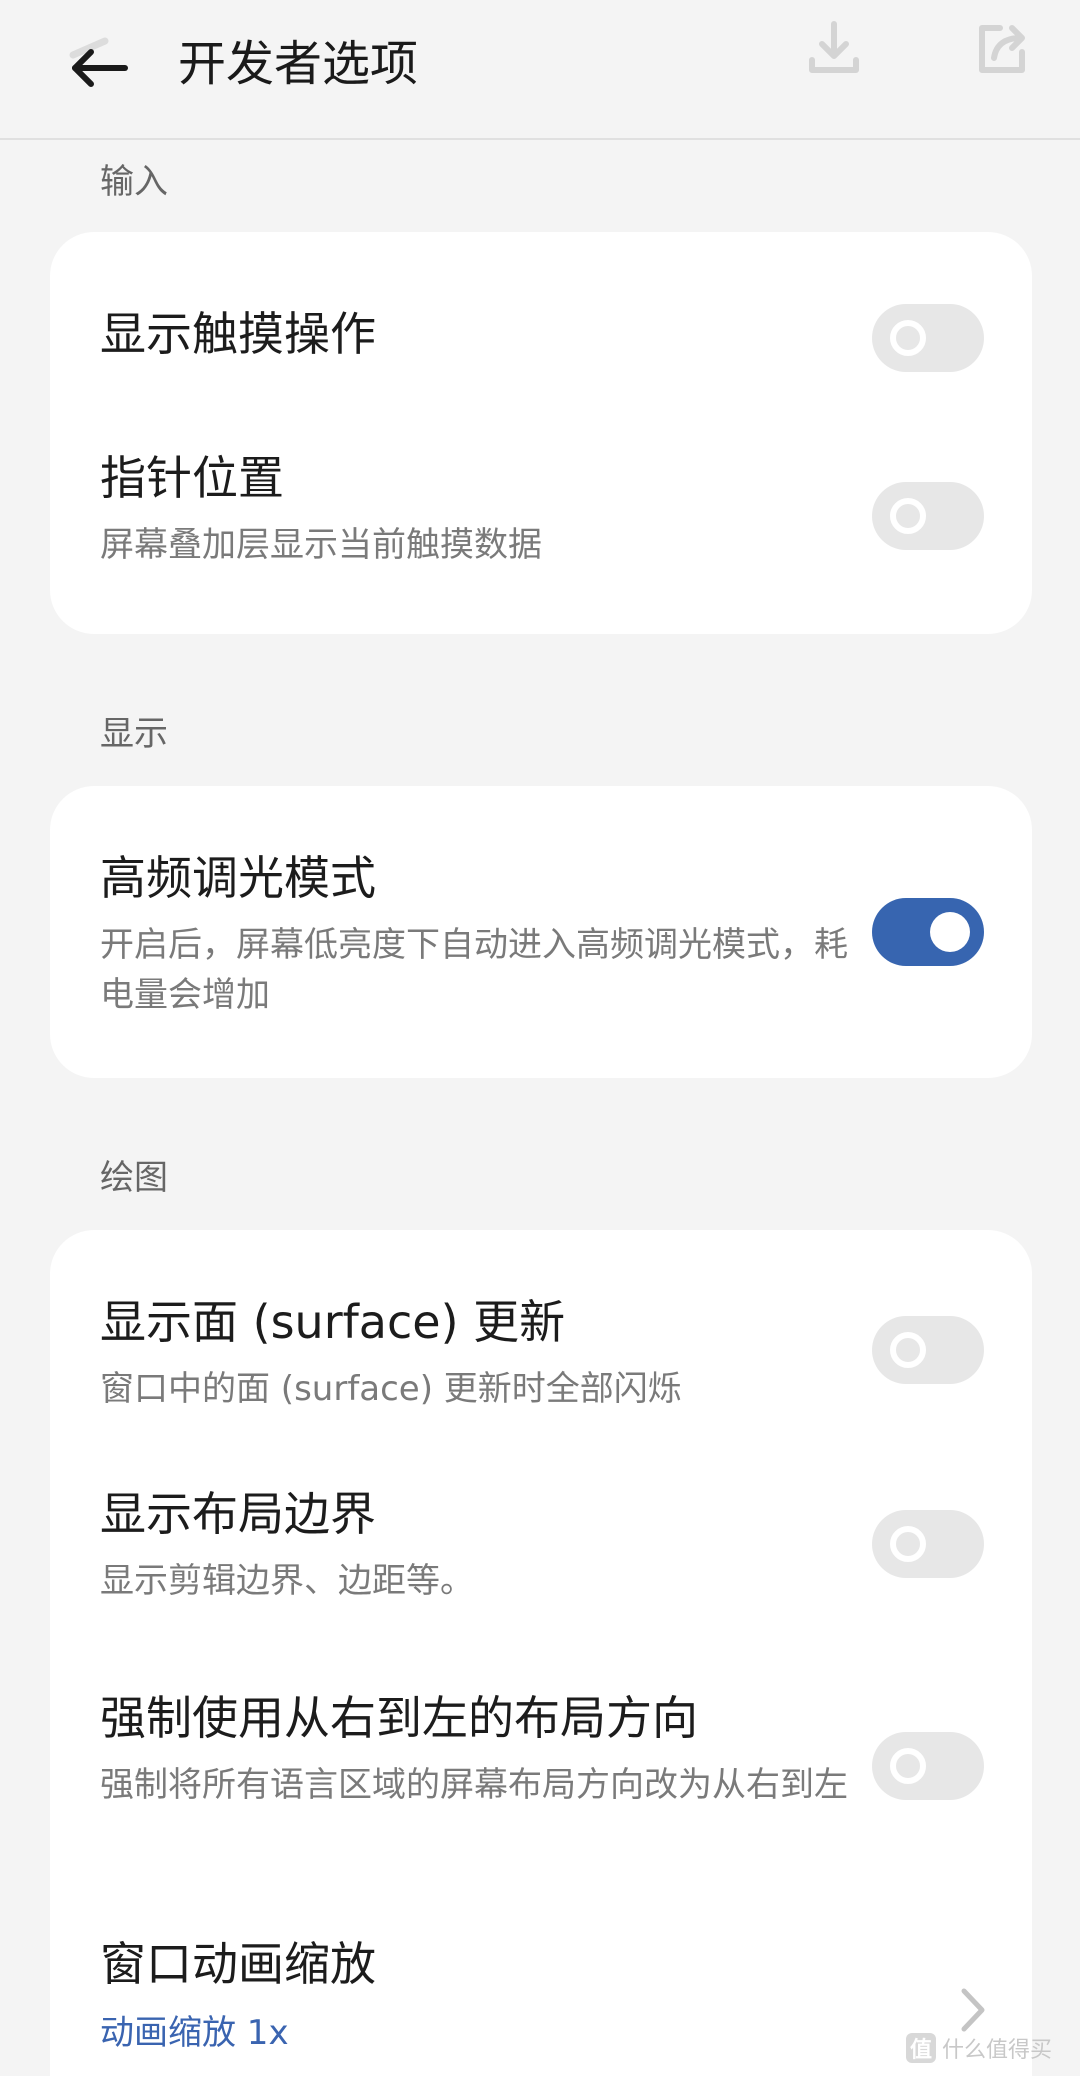 This screenshot has width=1080, height=2076. What do you see at coordinates (474, 970) in the screenshot?
I see `high-freq-dimming-subtitle: 开启后，屏幕低亮度下自动进入高频调光模式，耗电量会增加` at bounding box center [474, 970].